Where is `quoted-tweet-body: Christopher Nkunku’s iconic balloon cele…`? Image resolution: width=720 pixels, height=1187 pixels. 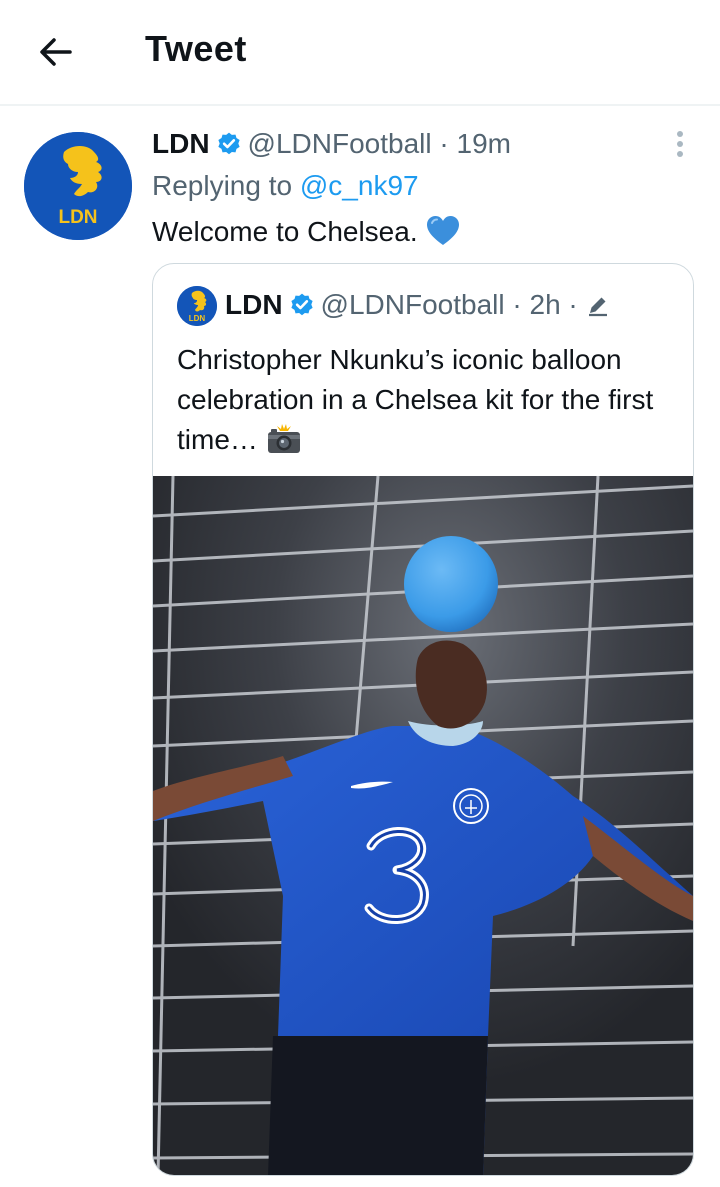
quoted-tweet-body: Christopher Nkunku’s iconic balloon cele… is located at coordinates (415, 399).